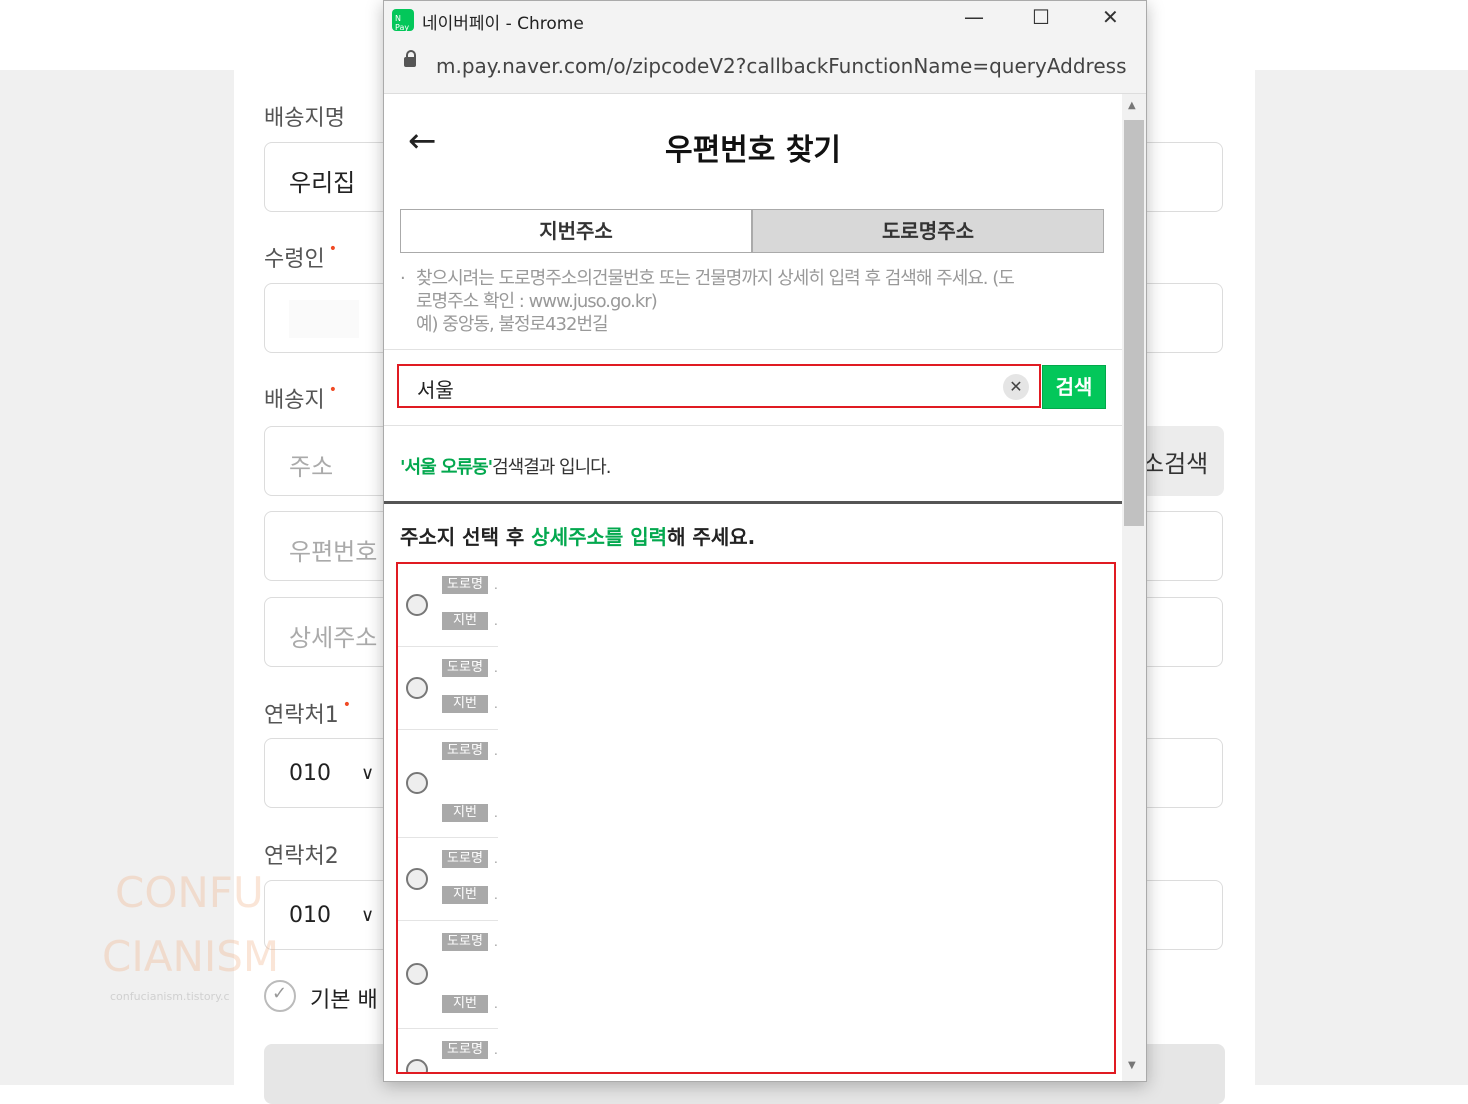 The height and width of the screenshot is (1104, 1468). I want to click on search-input: 서울 ✕, so click(719, 386).